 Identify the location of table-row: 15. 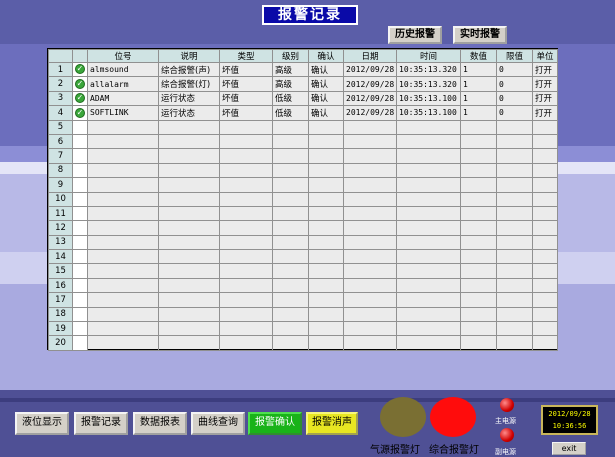
(303, 271).